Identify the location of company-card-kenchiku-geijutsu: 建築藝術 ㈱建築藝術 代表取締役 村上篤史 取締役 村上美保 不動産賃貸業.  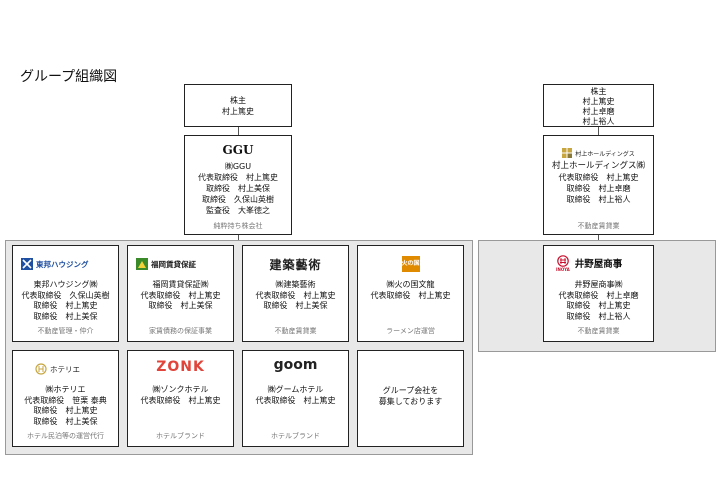
(295, 293).